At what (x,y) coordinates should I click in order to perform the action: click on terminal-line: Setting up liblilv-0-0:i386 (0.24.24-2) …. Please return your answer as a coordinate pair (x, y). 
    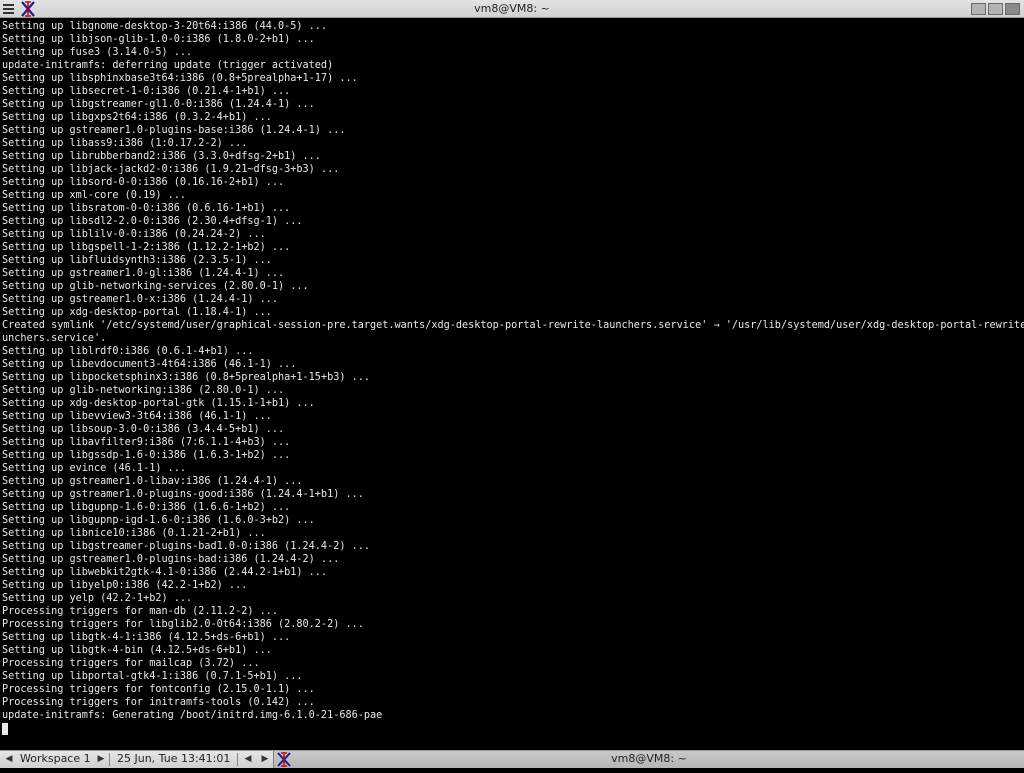
    Looking at the image, I should click on (134, 234).